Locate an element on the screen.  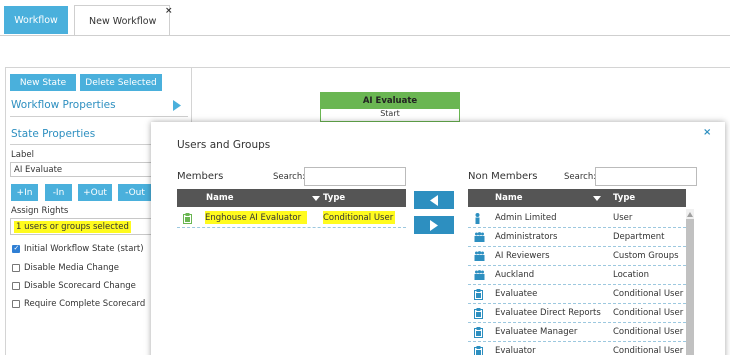
non-member-type: Department is located at coordinates (639, 237).